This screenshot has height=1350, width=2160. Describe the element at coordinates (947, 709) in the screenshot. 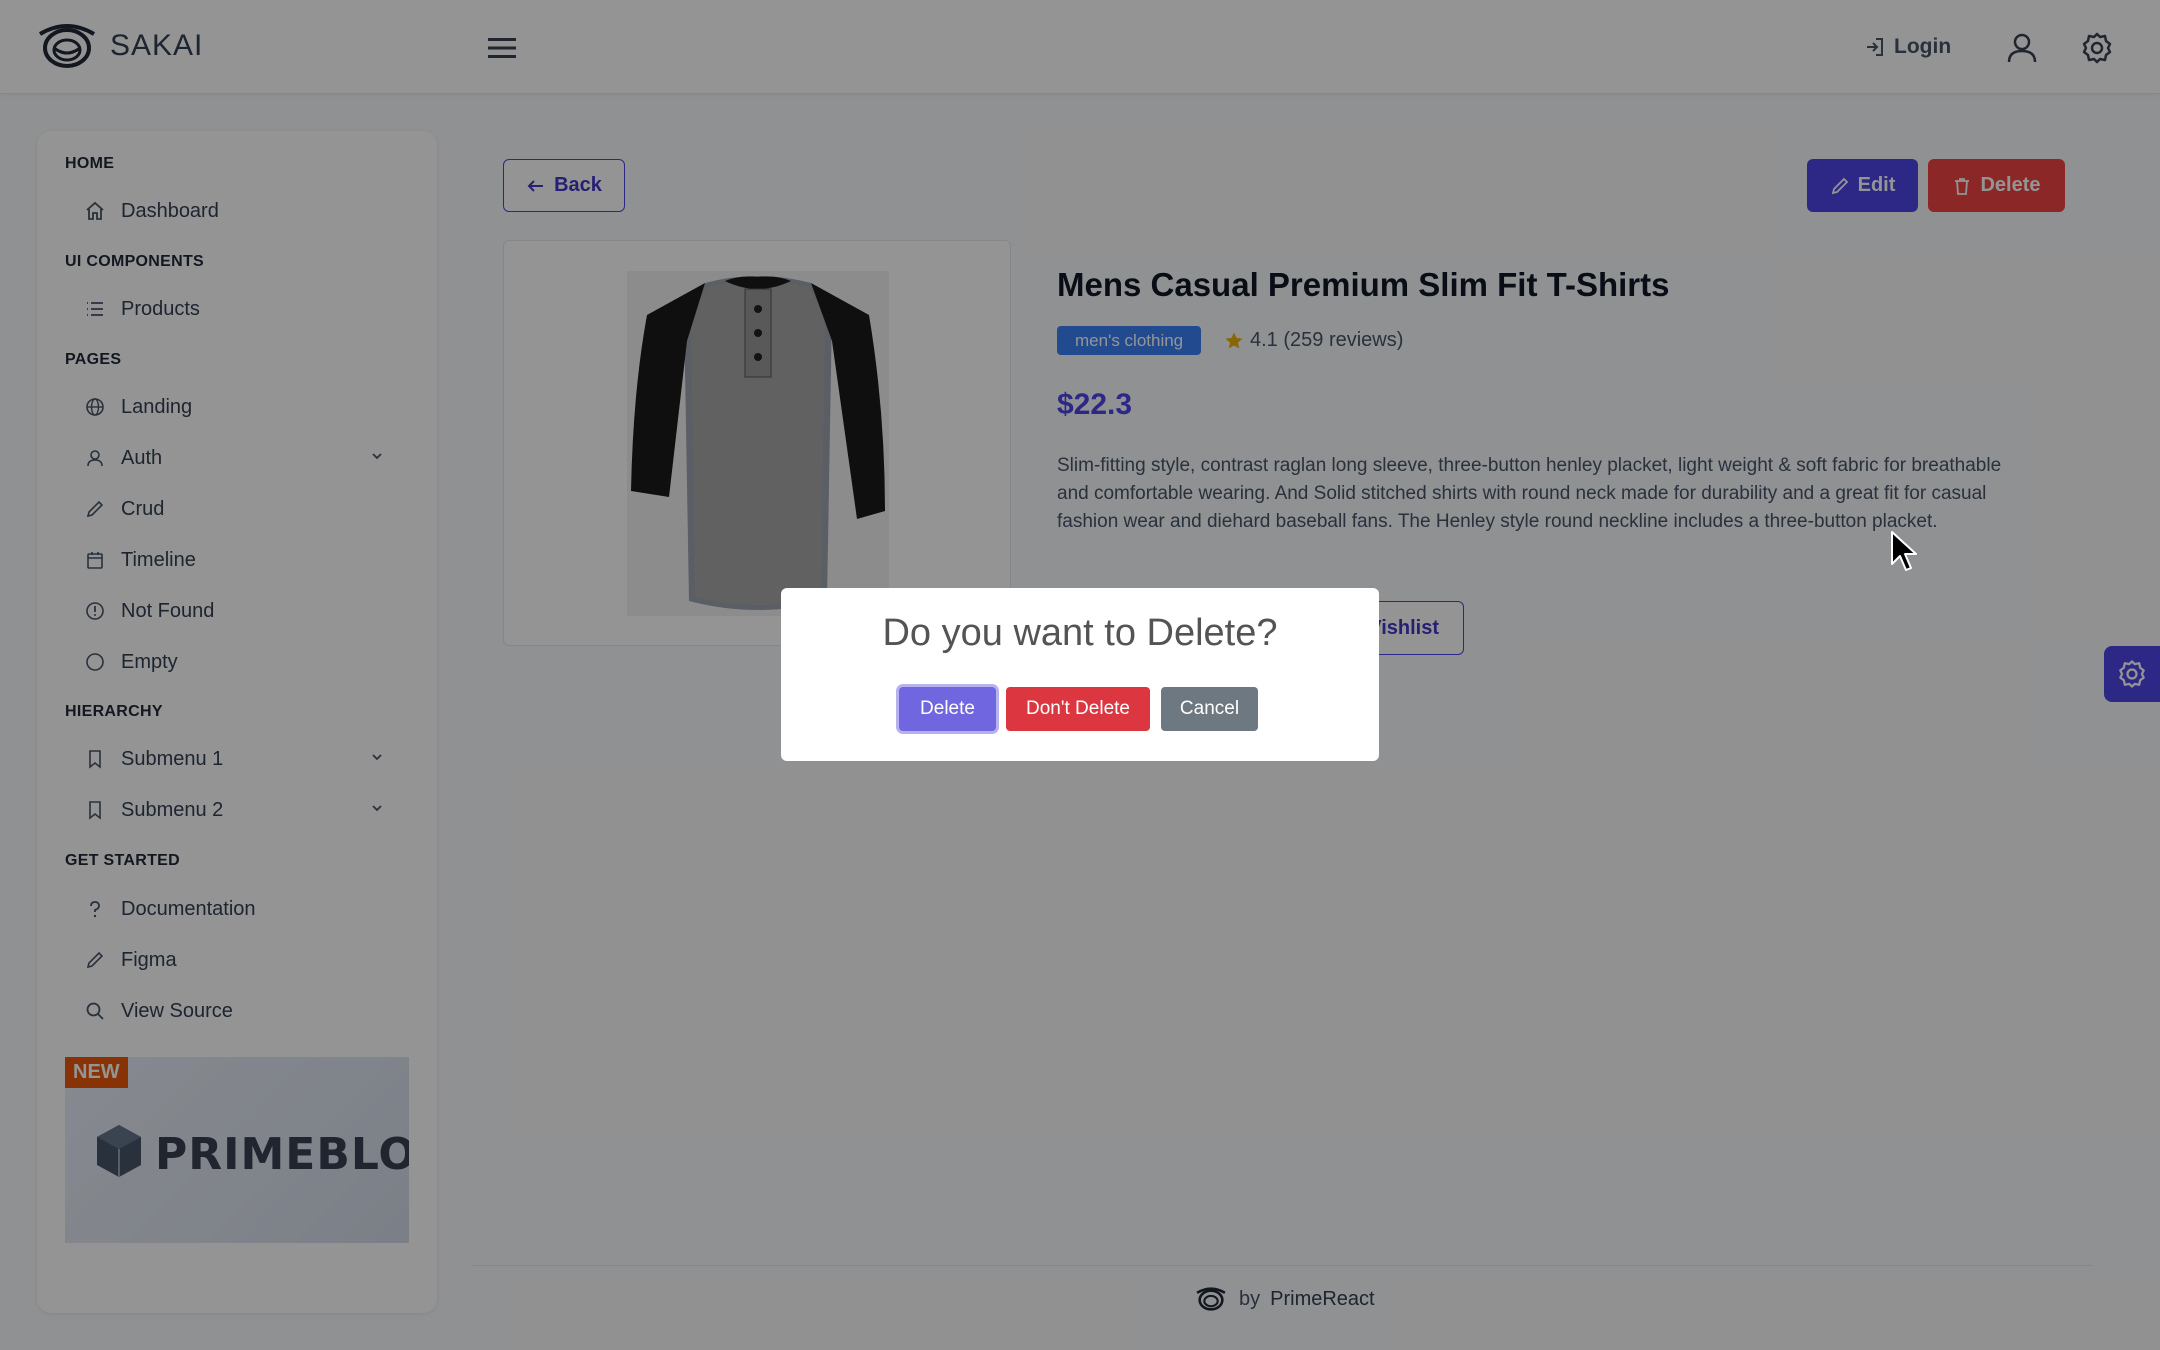

I see `dialog-delete-button: Delete` at that location.